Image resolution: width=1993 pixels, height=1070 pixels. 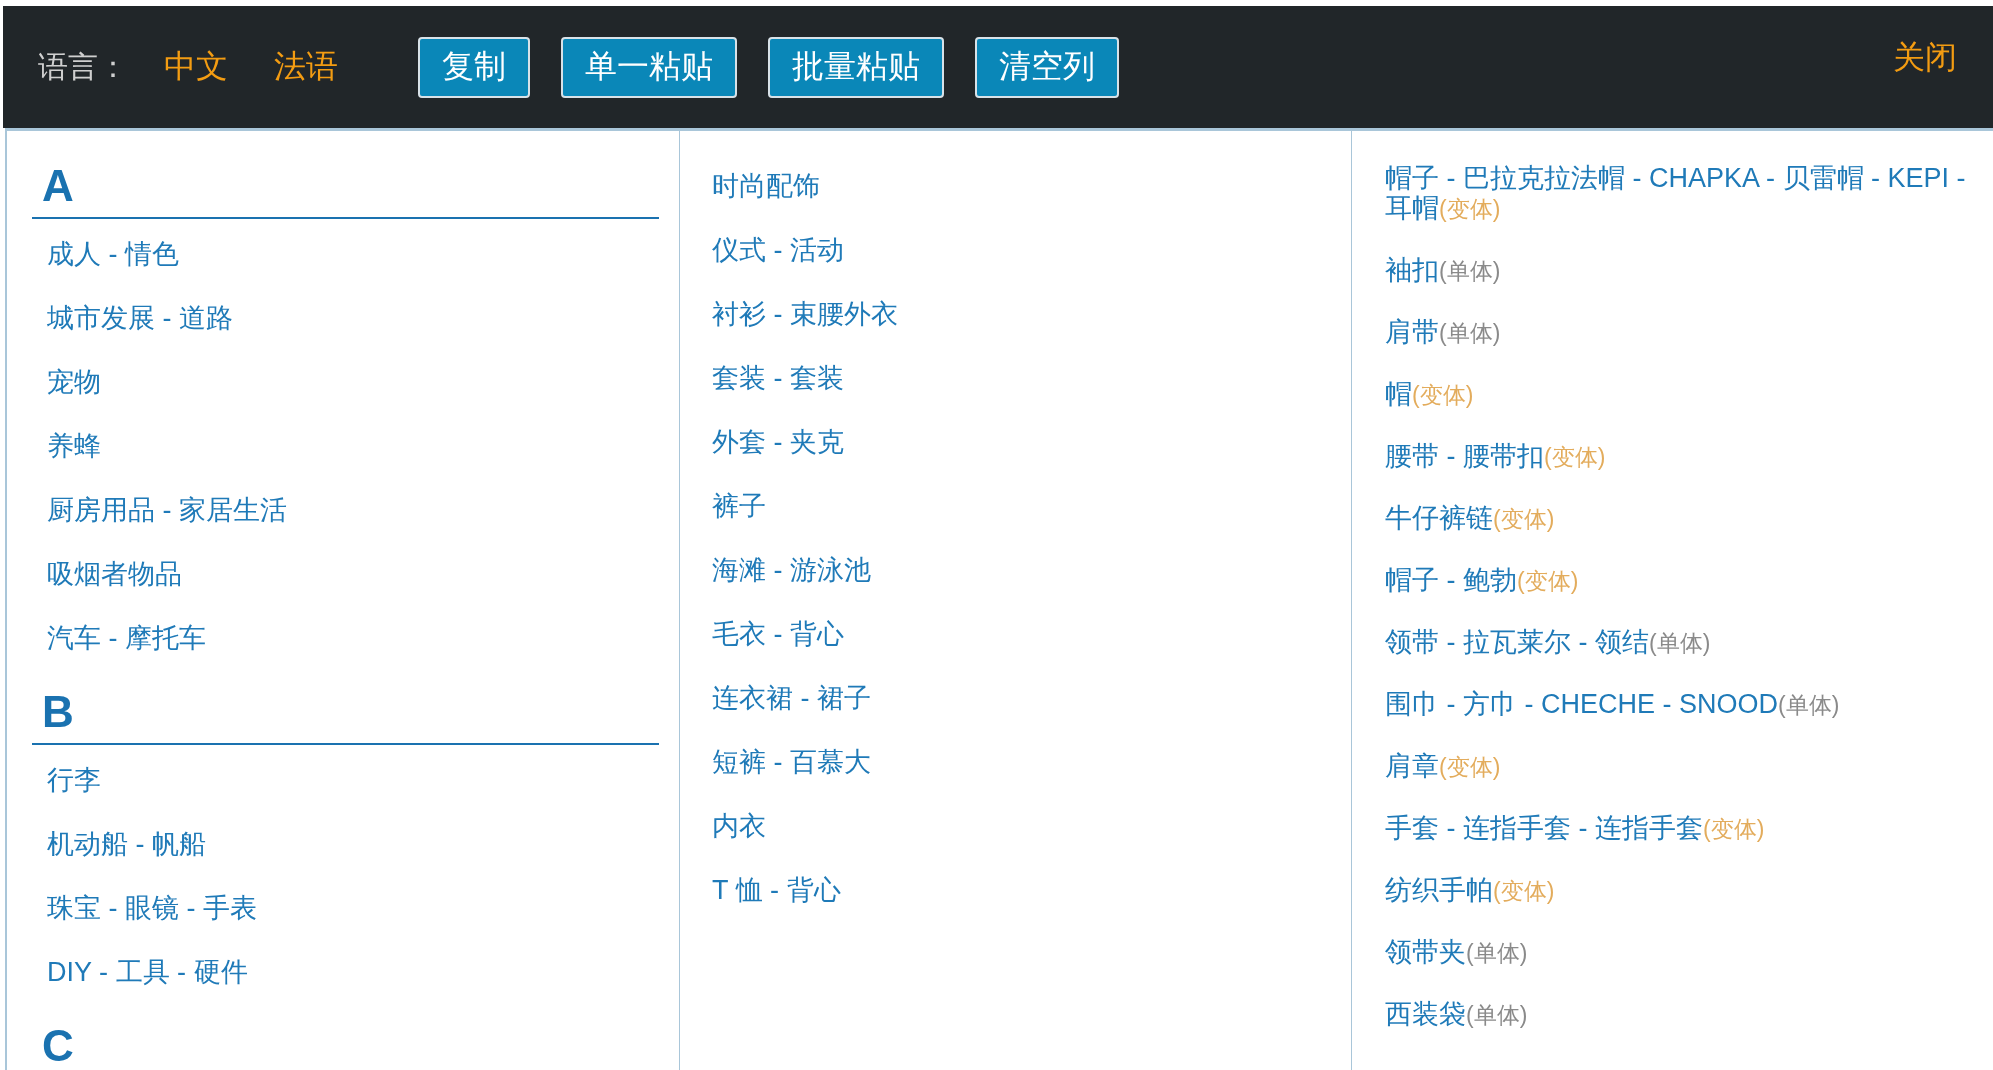 What do you see at coordinates (778, 442) in the screenshot?
I see `category-link: 外套 - 夹克` at bounding box center [778, 442].